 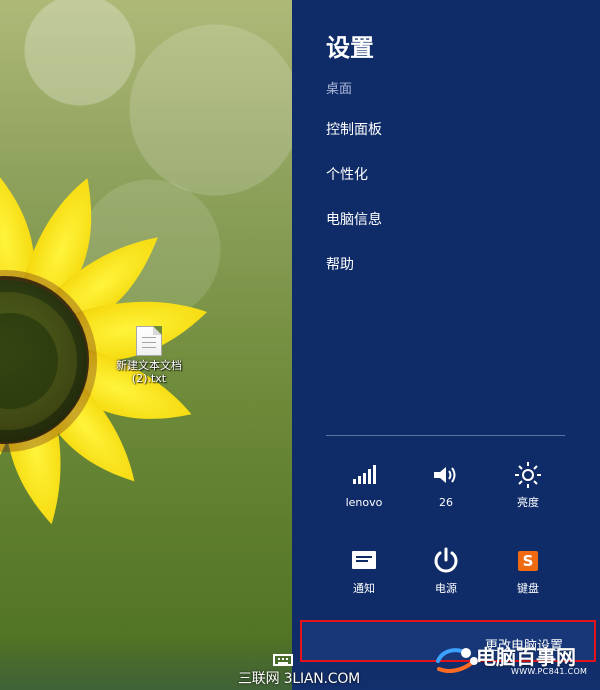 I want to click on quick-setting-notifications: 通知, so click(x=364, y=571).